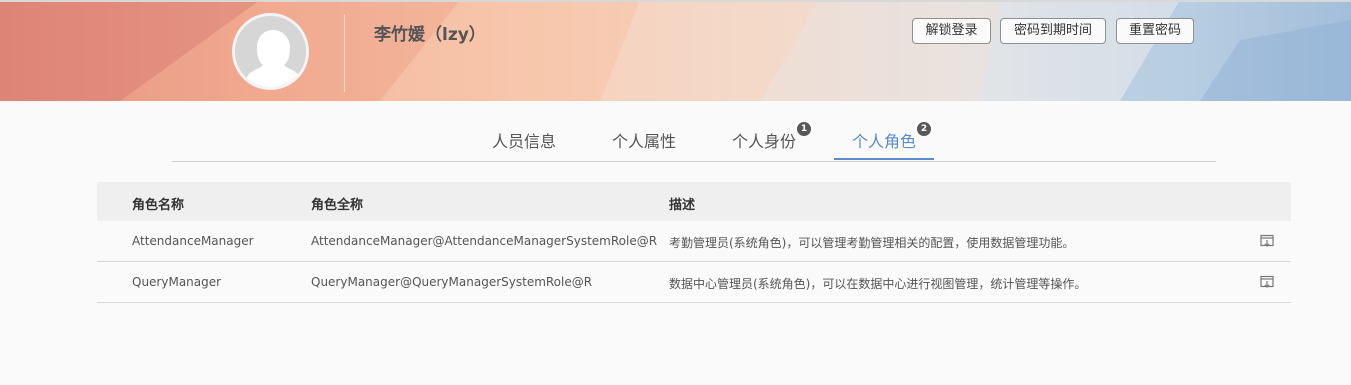 The height and width of the screenshot is (385, 1351). Describe the element at coordinates (1155, 31) in the screenshot. I see `reset-password-button: 重置密码` at that location.